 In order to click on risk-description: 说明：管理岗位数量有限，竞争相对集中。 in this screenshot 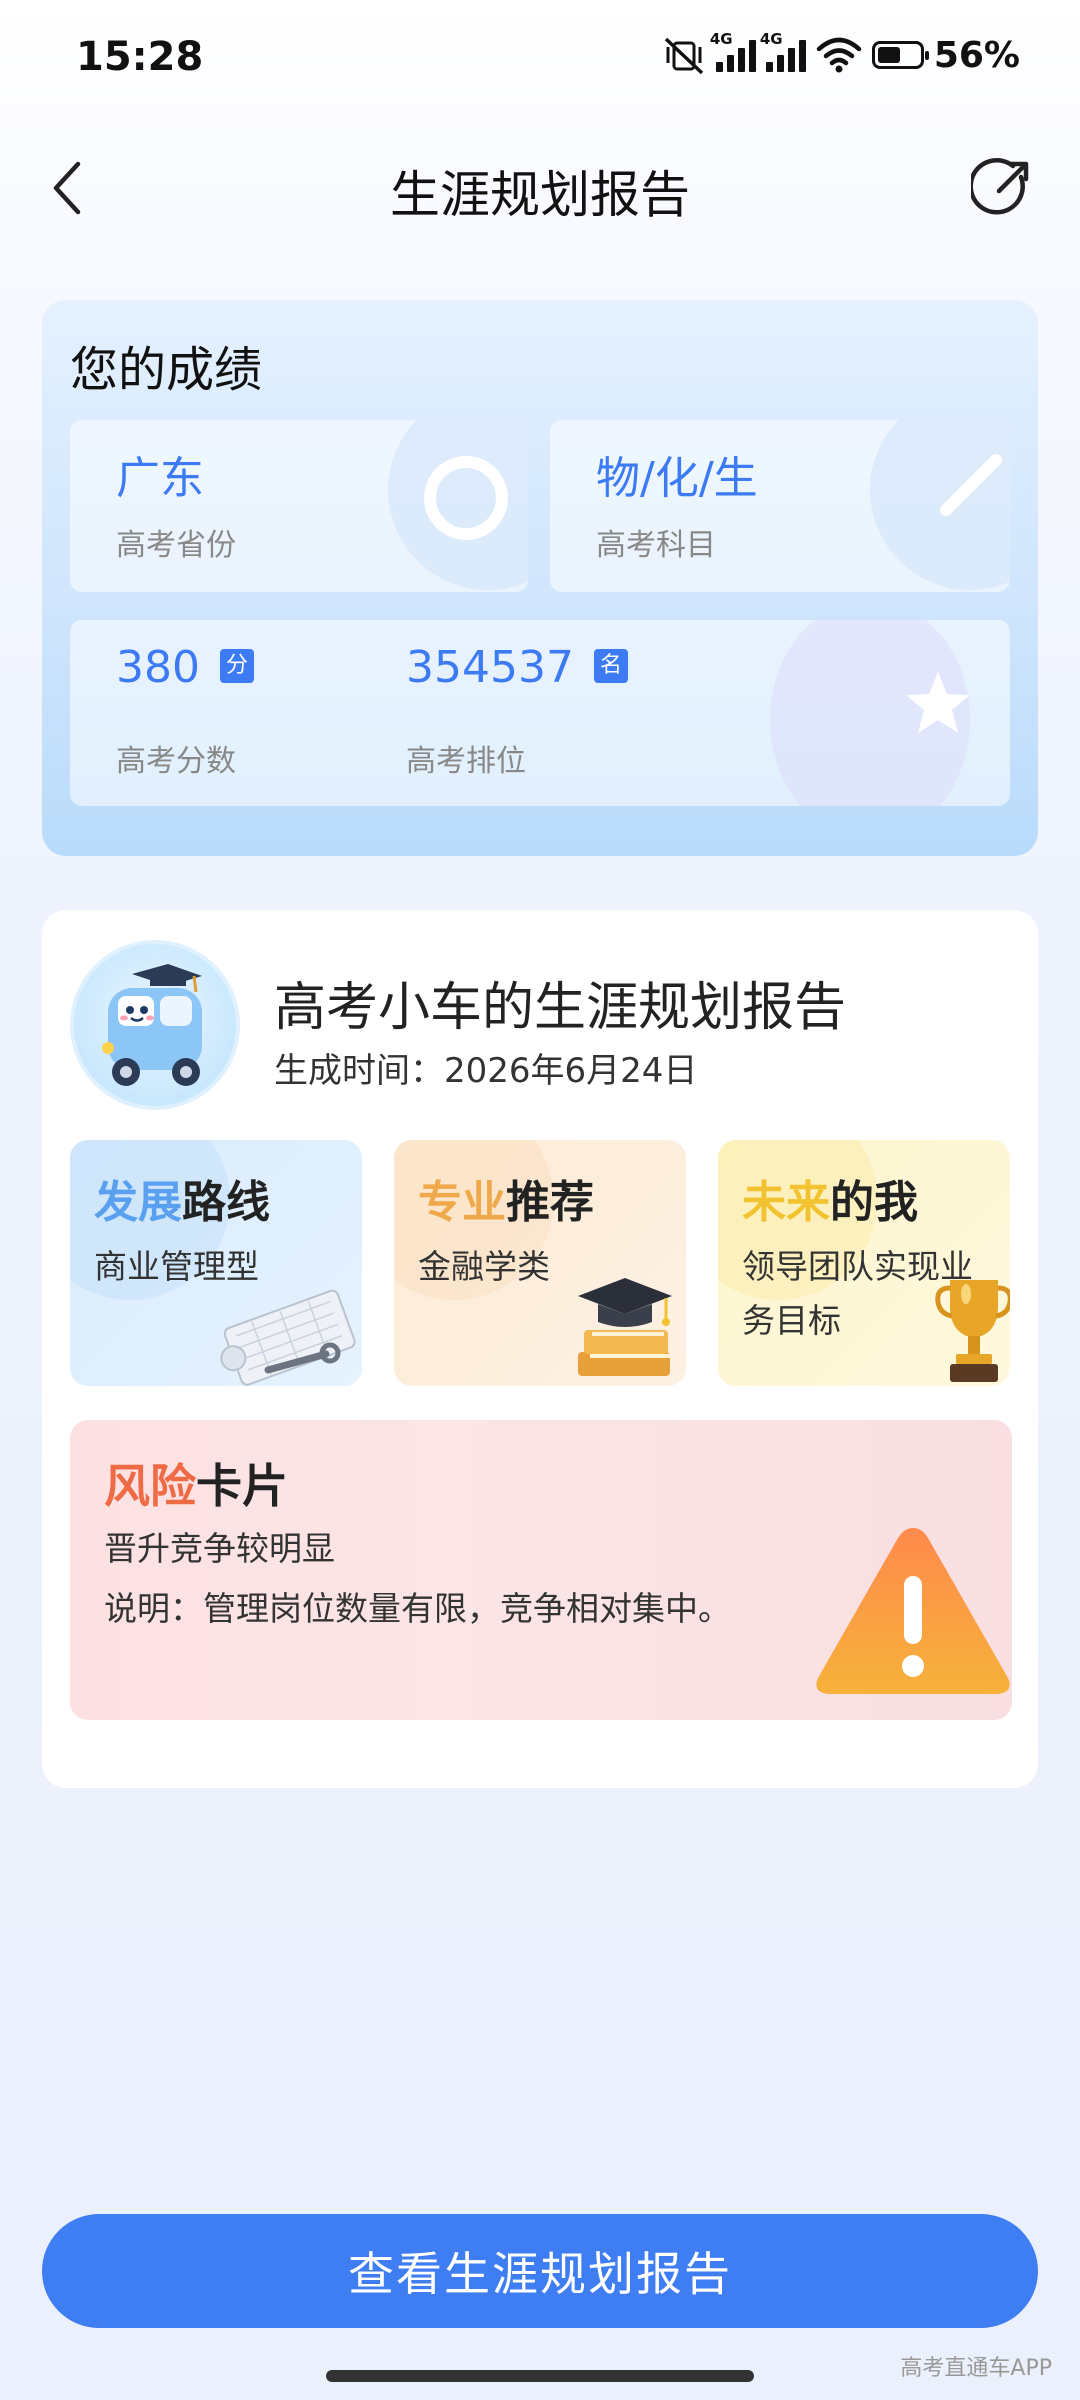, I will do `click(417, 1608)`.